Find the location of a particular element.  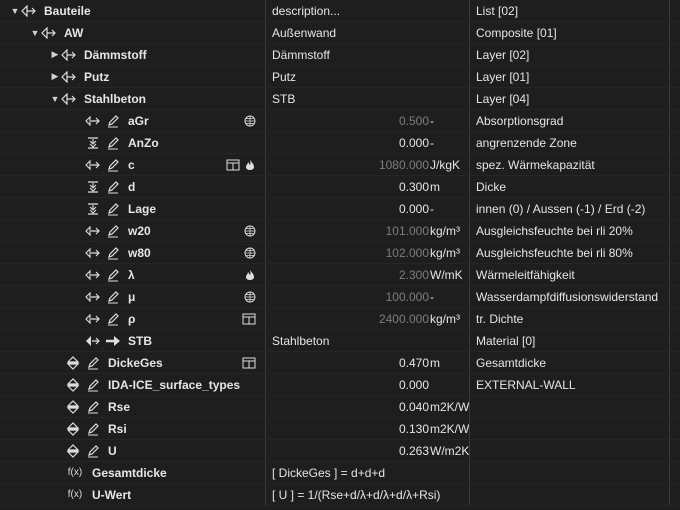

row-label: U is located at coordinates (112, 450).